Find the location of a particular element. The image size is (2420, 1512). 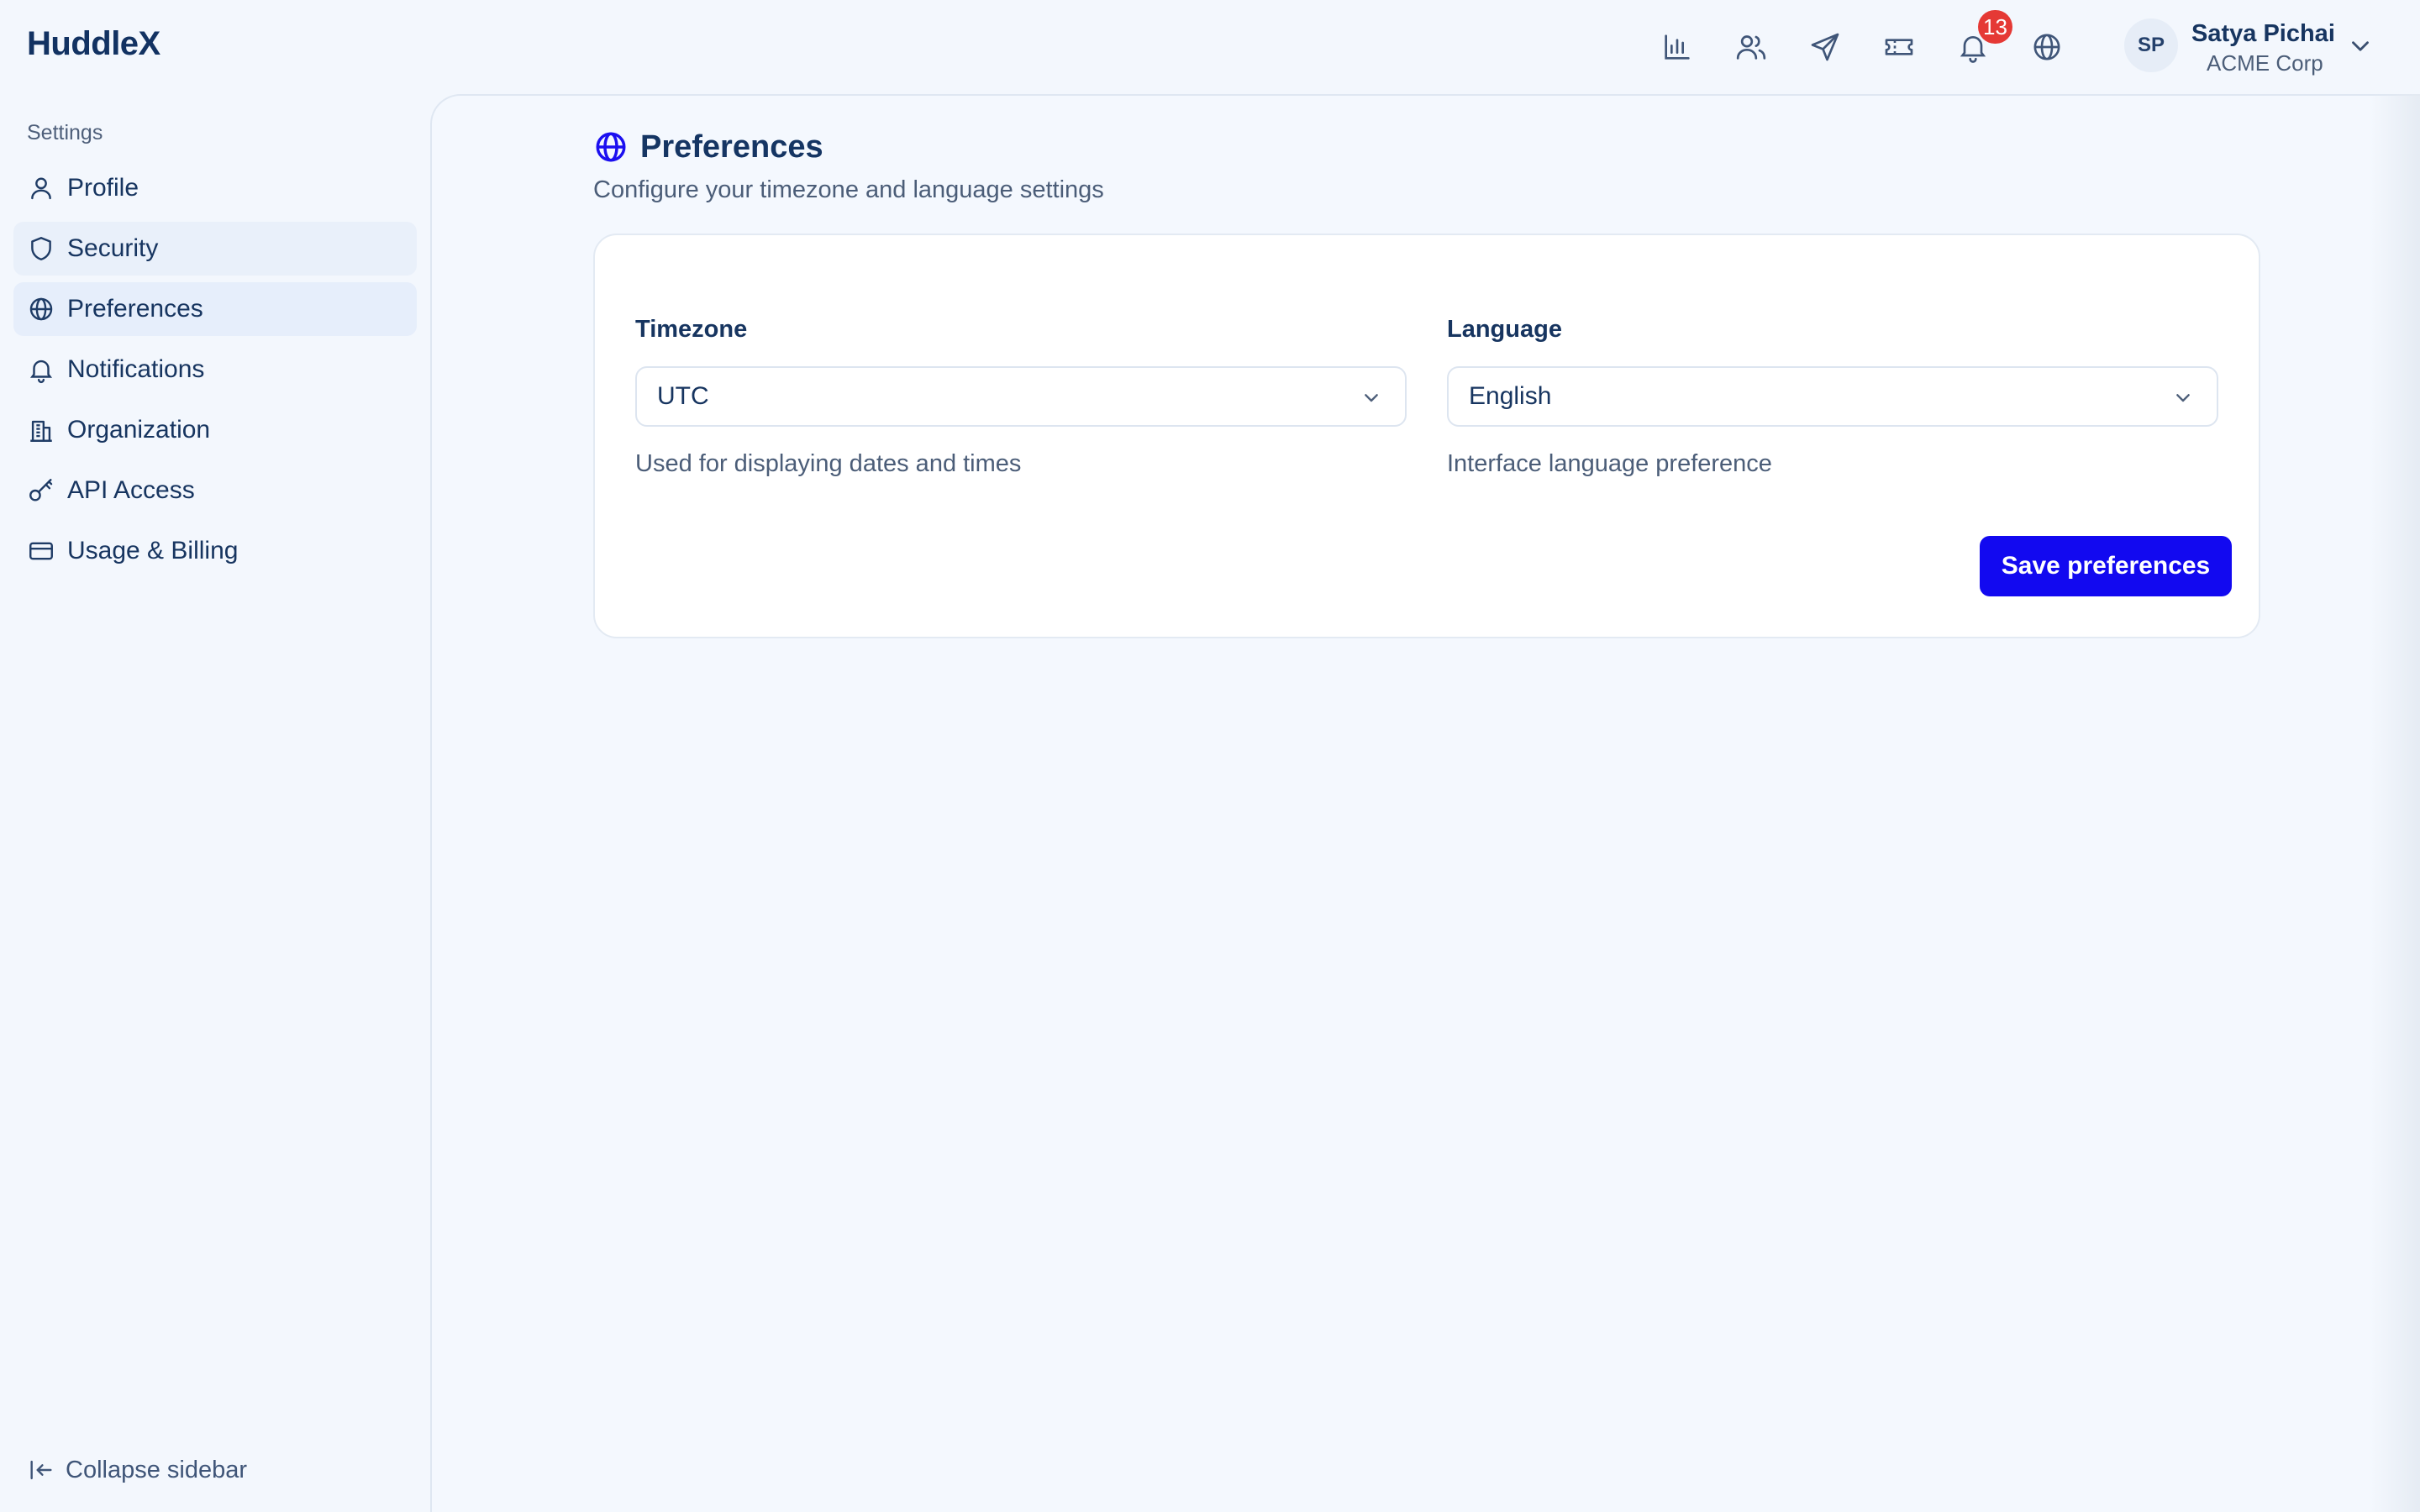

language-label: Language is located at coordinates (1504, 329).